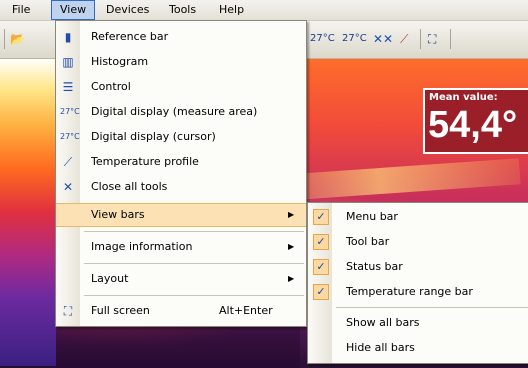 The height and width of the screenshot is (368, 528). What do you see at coordinates (68, 87) in the screenshot?
I see `control-icon: ☰` at bounding box center [68, 87].